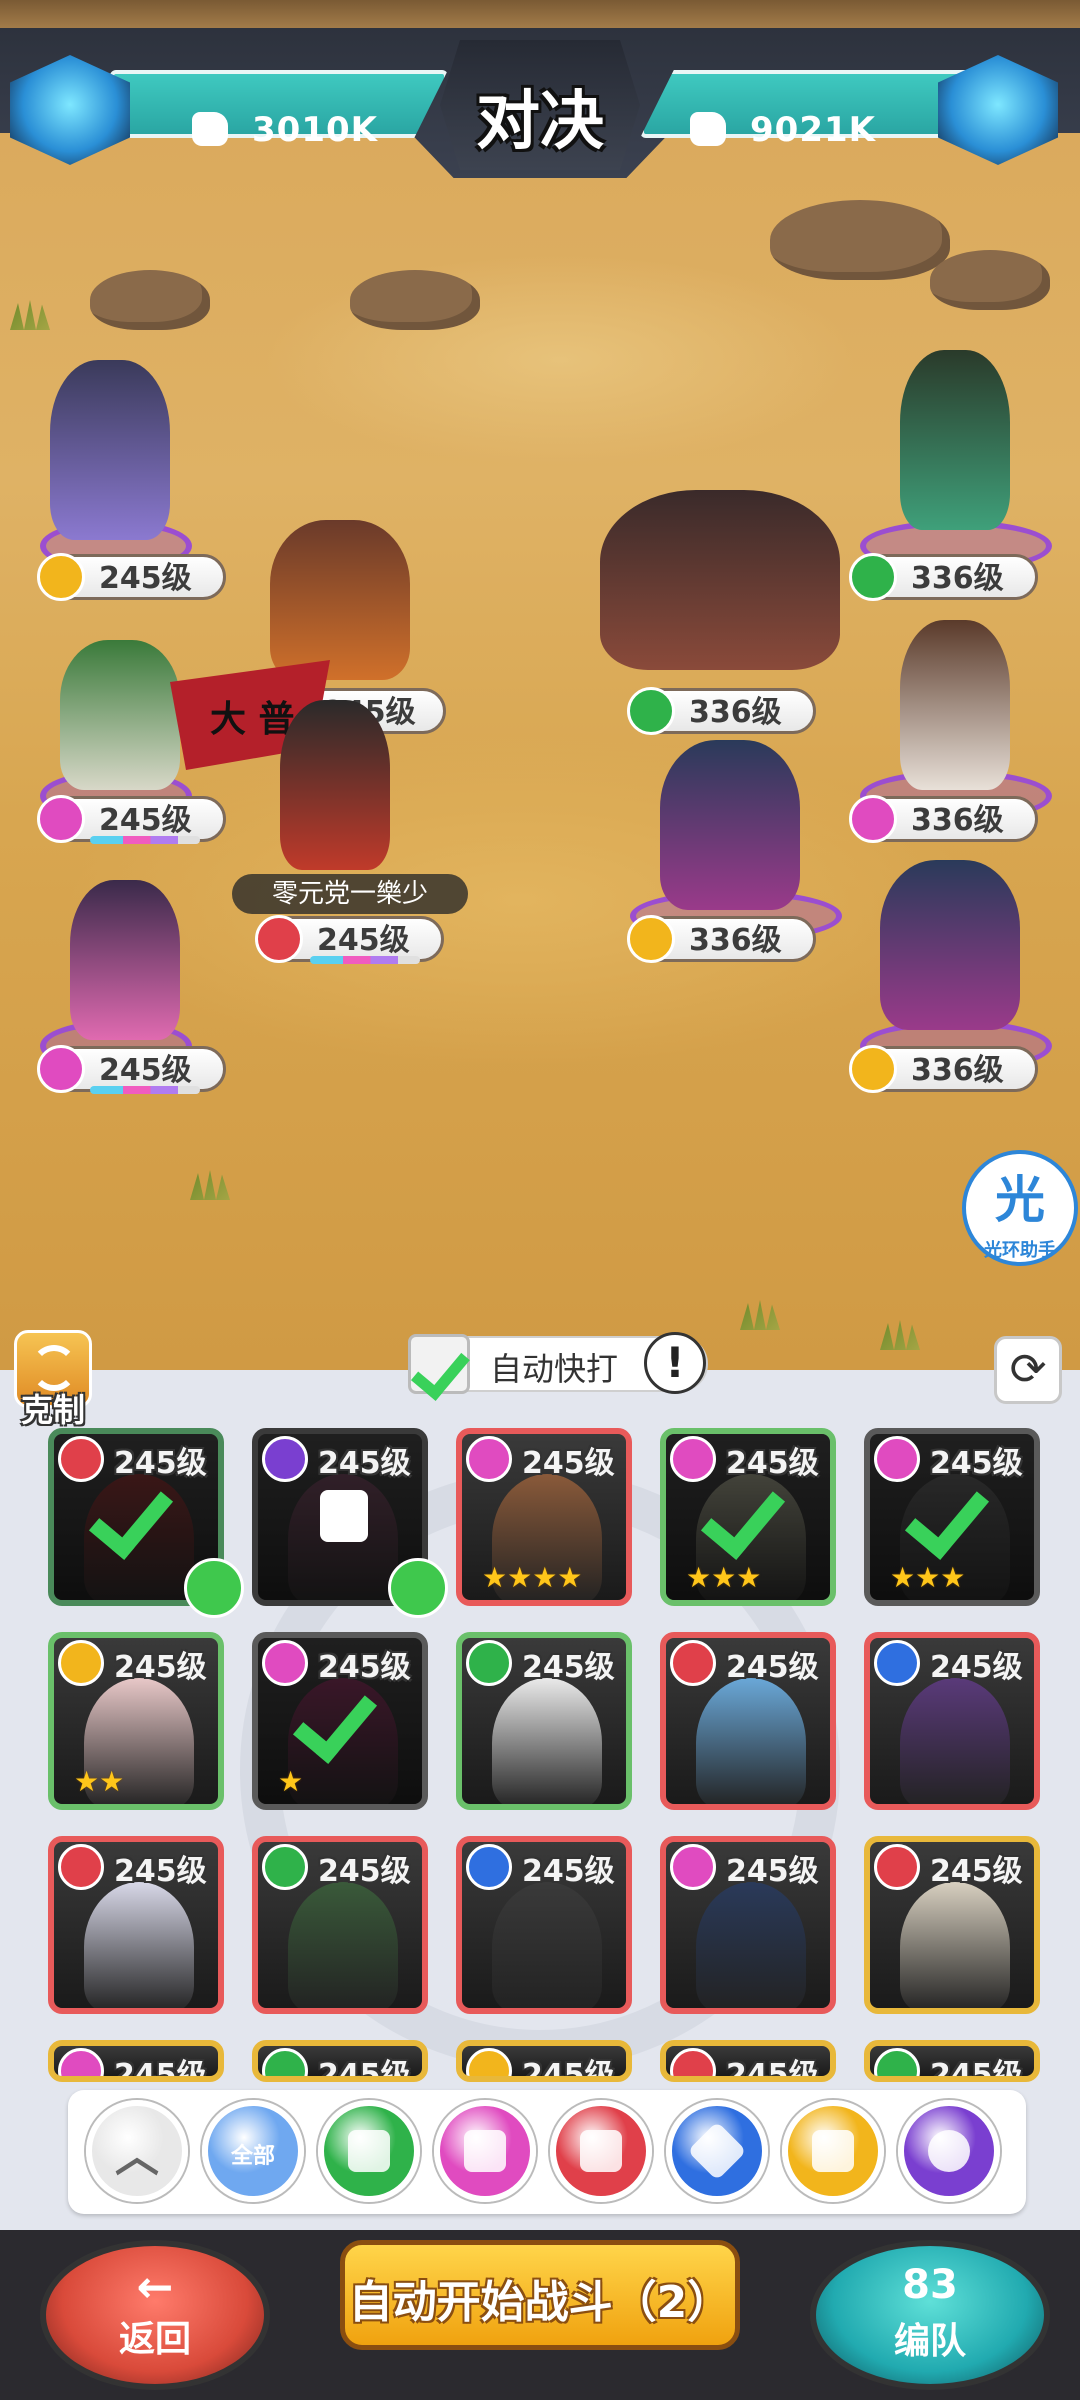  I want to click on filter-club-button, so click(601, 2151).